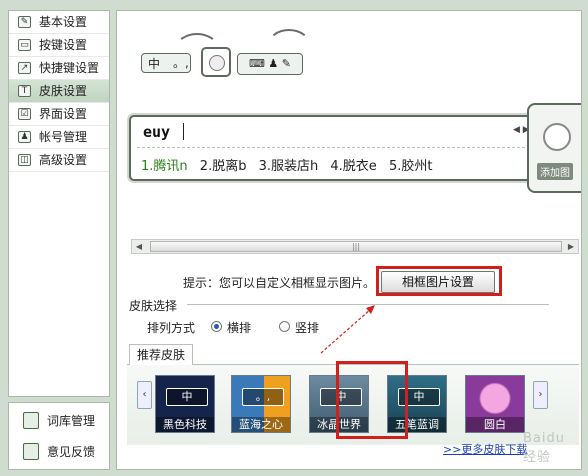  I want to click on scroll-right-icon: ▶, so click(571, 246).